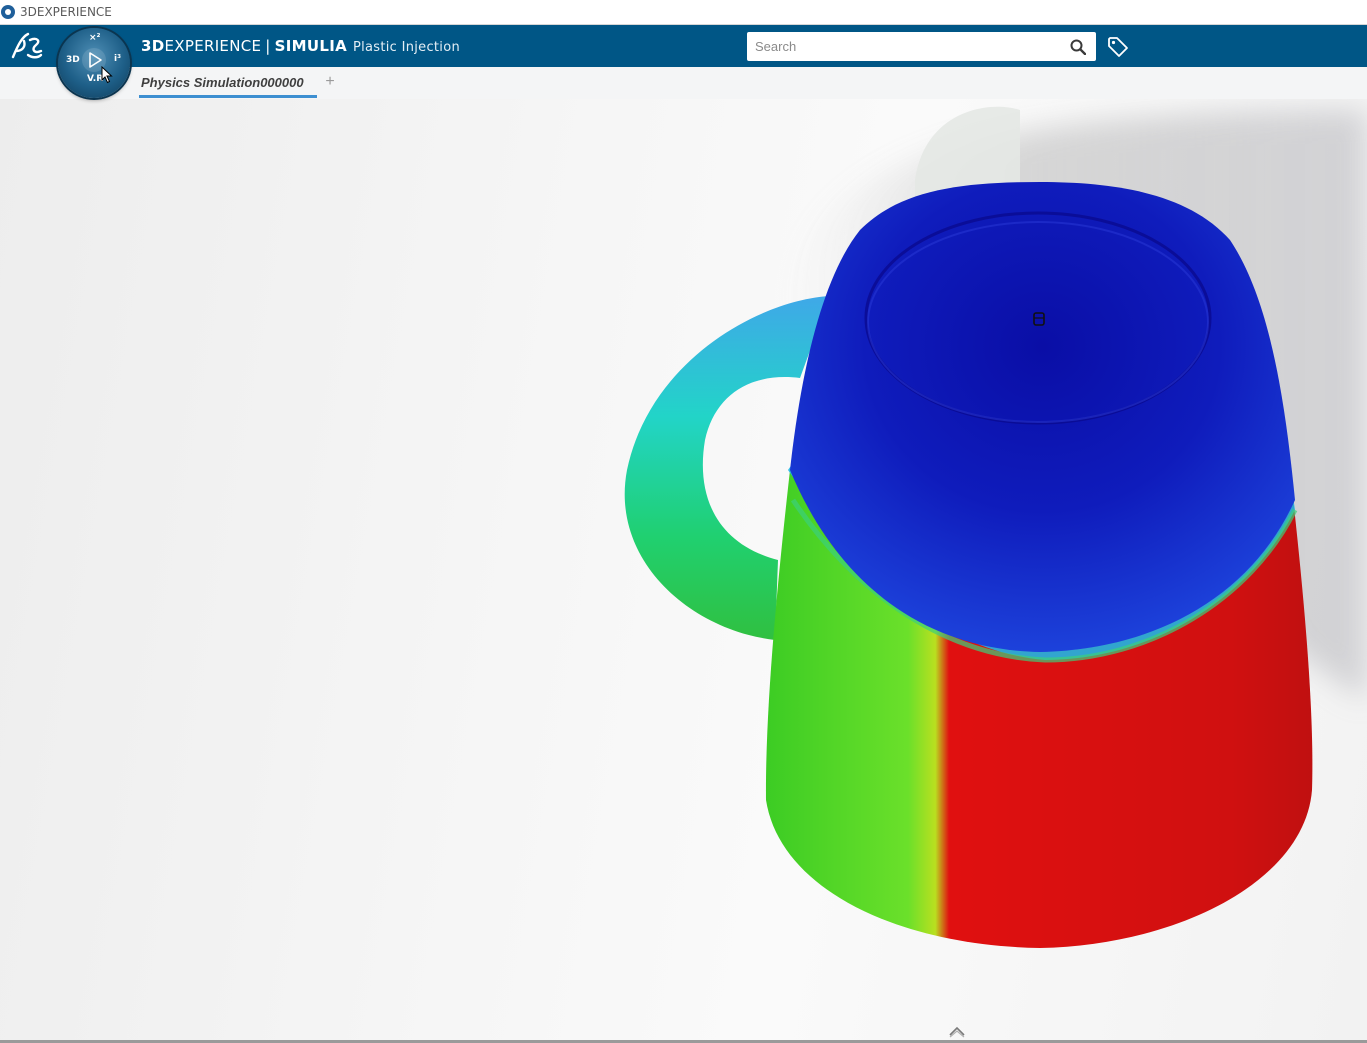  I want to click on compass-top-quadrant: ×², so click(94, 38).